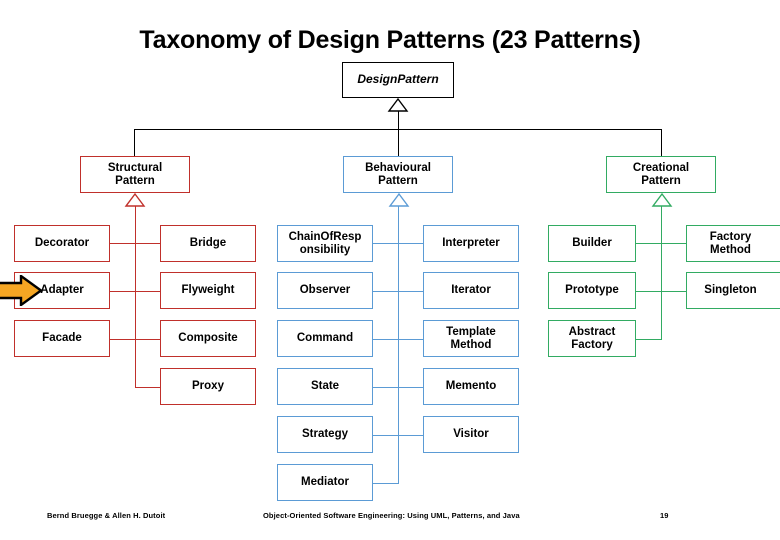 This screenshot has width=780, height=540. I want to click on node-visitor: Visitor, so click(471, 434).